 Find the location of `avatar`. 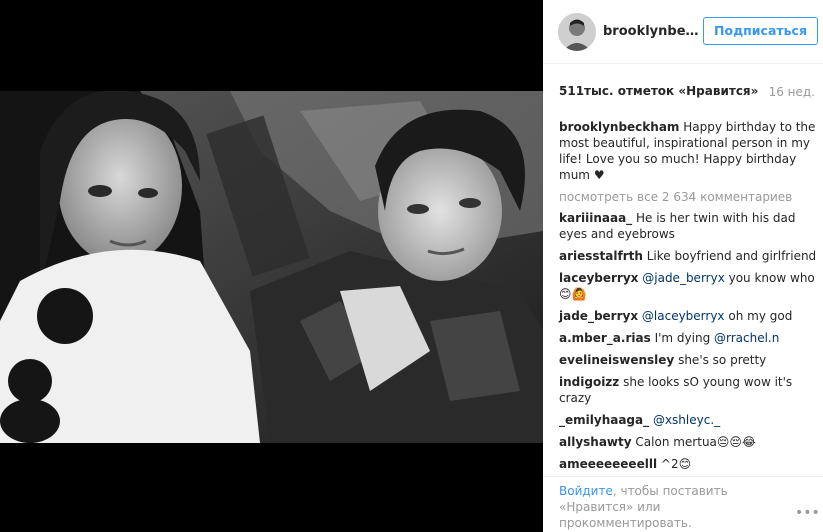

avatar is located at coordinates (577, 32).